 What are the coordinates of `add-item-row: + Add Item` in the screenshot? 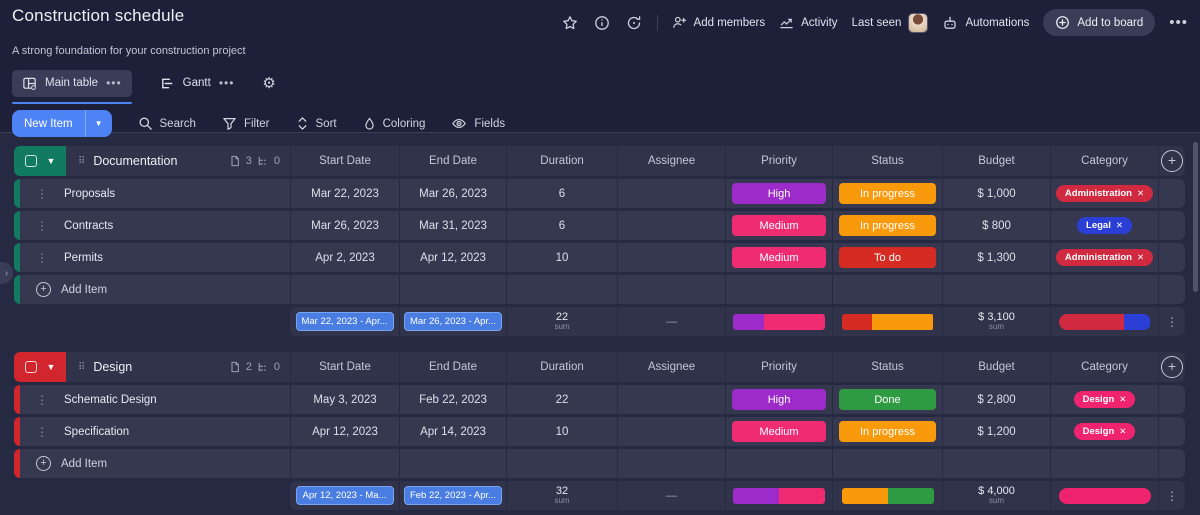 It's located at (599, 463).